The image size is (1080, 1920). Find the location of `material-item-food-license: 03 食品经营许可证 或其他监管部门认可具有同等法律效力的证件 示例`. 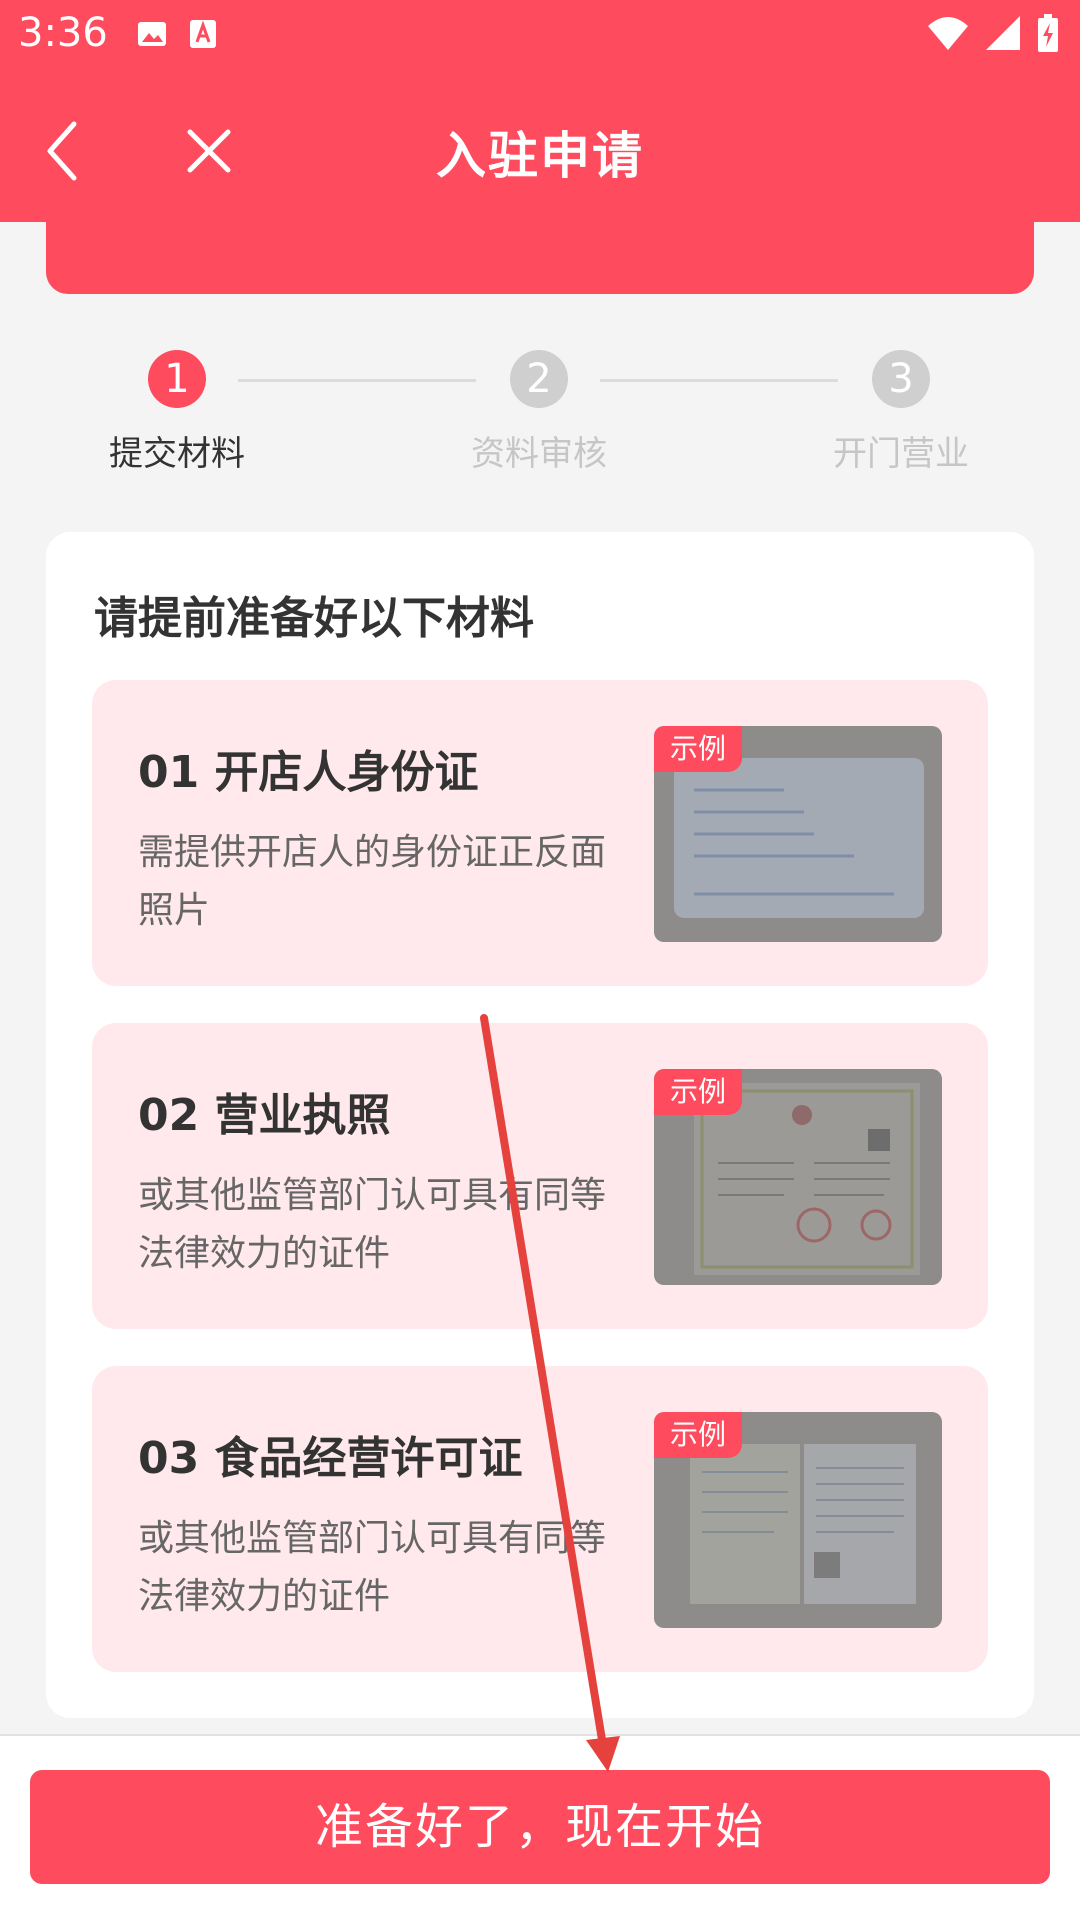

material-item-food-license: 03 食品经营许可证 或其他监管部门认可具有同等法律效力的证件 示例 is located at coordinates (540, 1519).